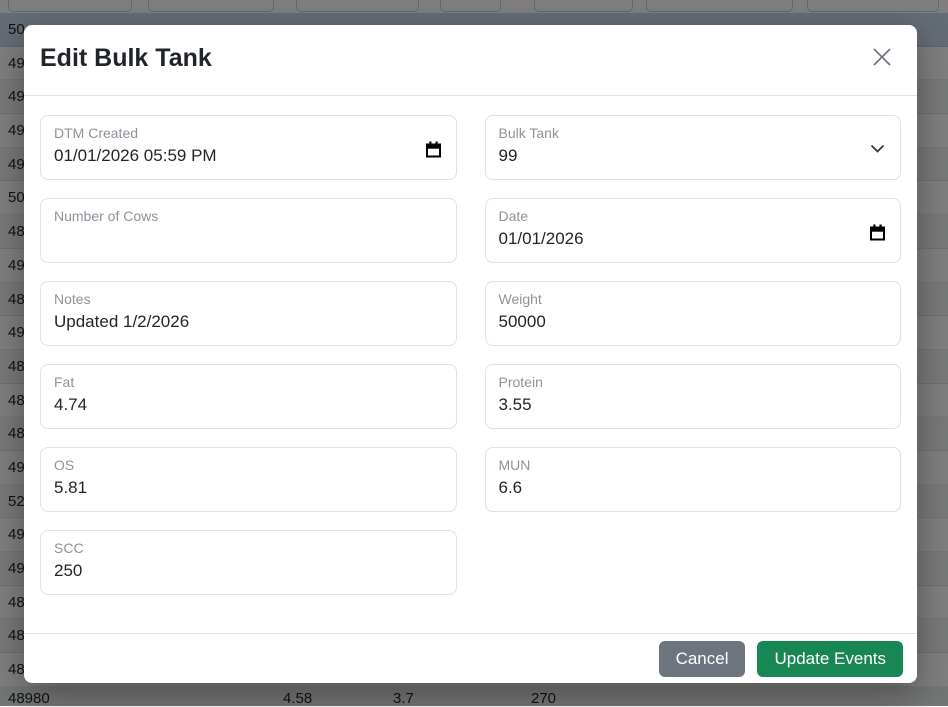 This screenshot has width=948, height=707. Describe the element at coordinates (71, 487) in the screenshot. I see `field-value: 5.81` at that location.